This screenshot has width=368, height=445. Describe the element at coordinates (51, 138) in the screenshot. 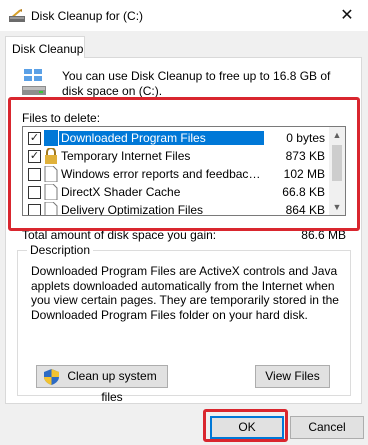

I see `folder-icon` at that location.